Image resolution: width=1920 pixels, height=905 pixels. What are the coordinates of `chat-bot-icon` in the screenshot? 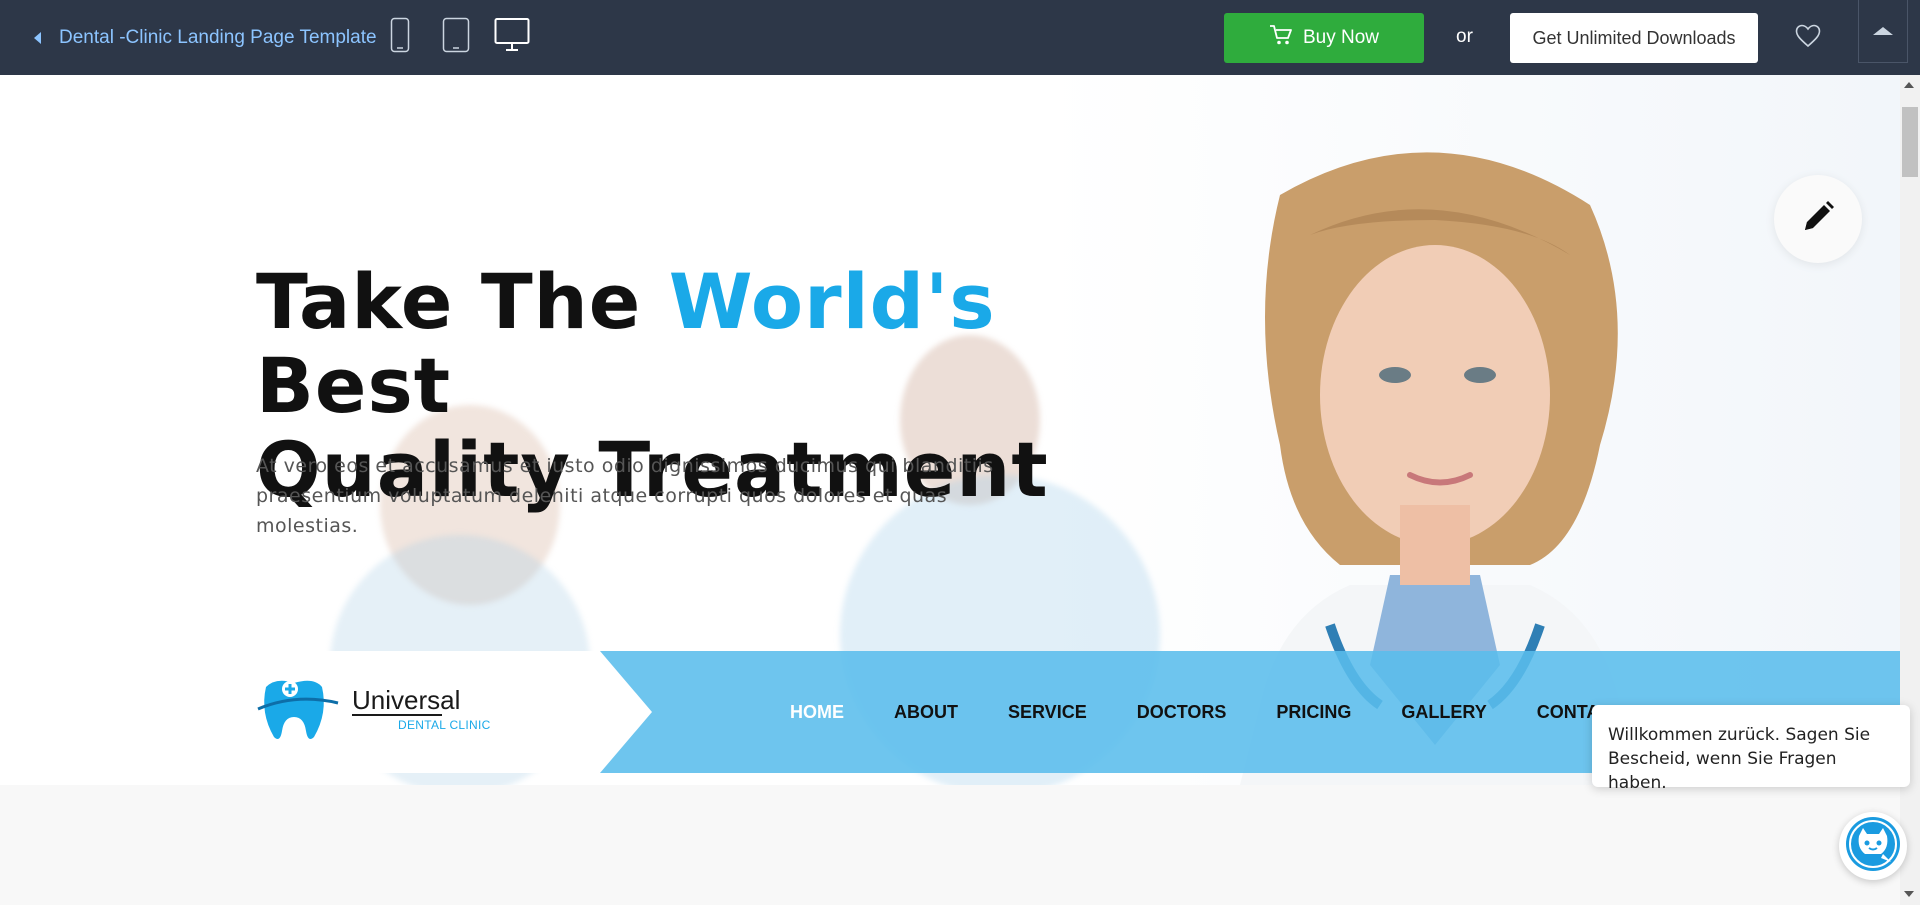 It's located at (1873, 846).